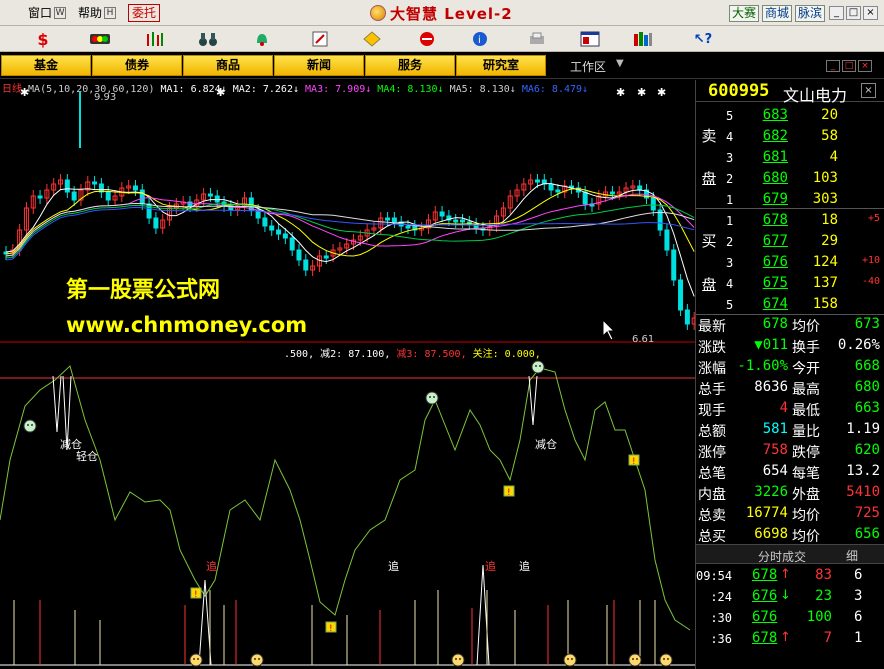 Image resolution: width=884 pixels, height=669 pixels. I want to click on binoculars-icon, so click(208, 39).